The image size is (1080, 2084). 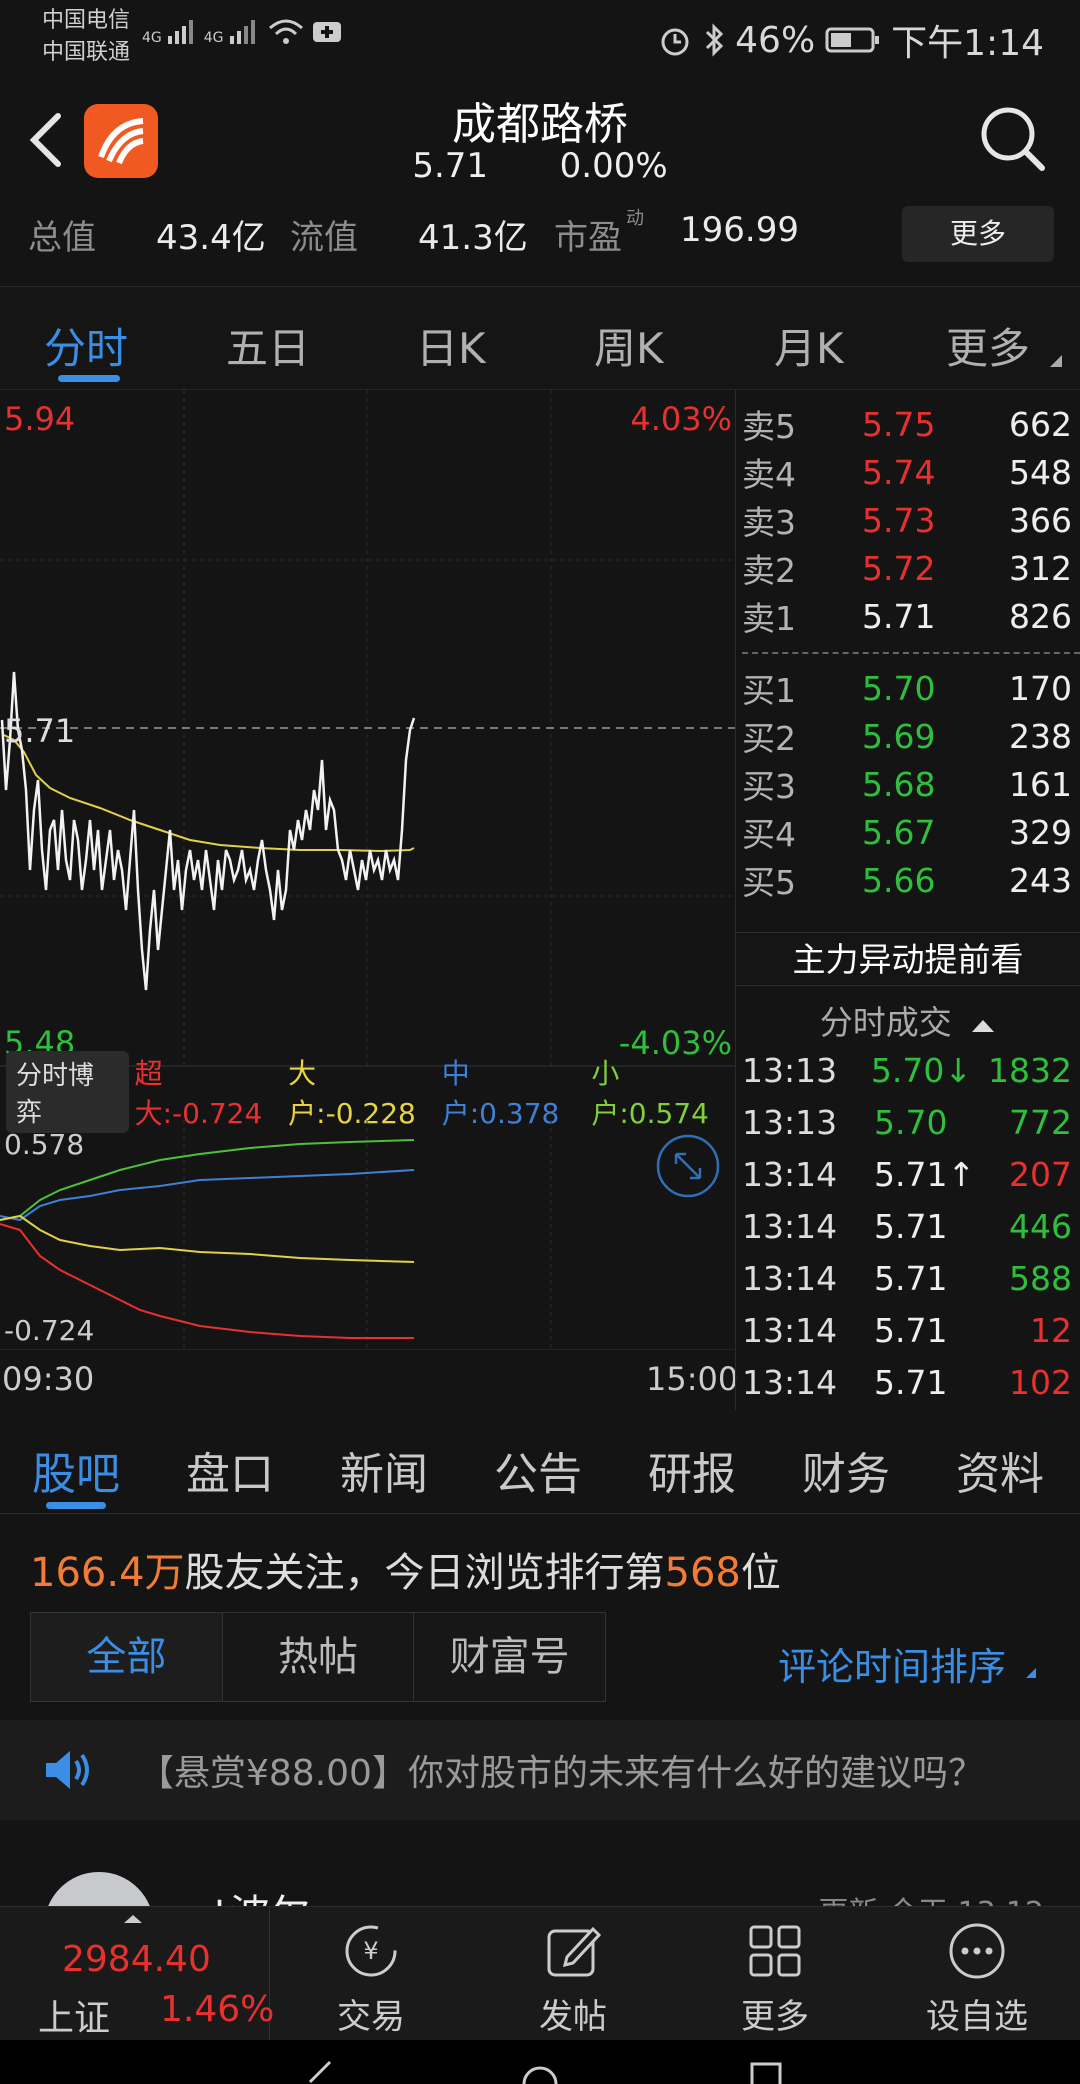 I want to click on panel-divider, so click(x=735, y=900).